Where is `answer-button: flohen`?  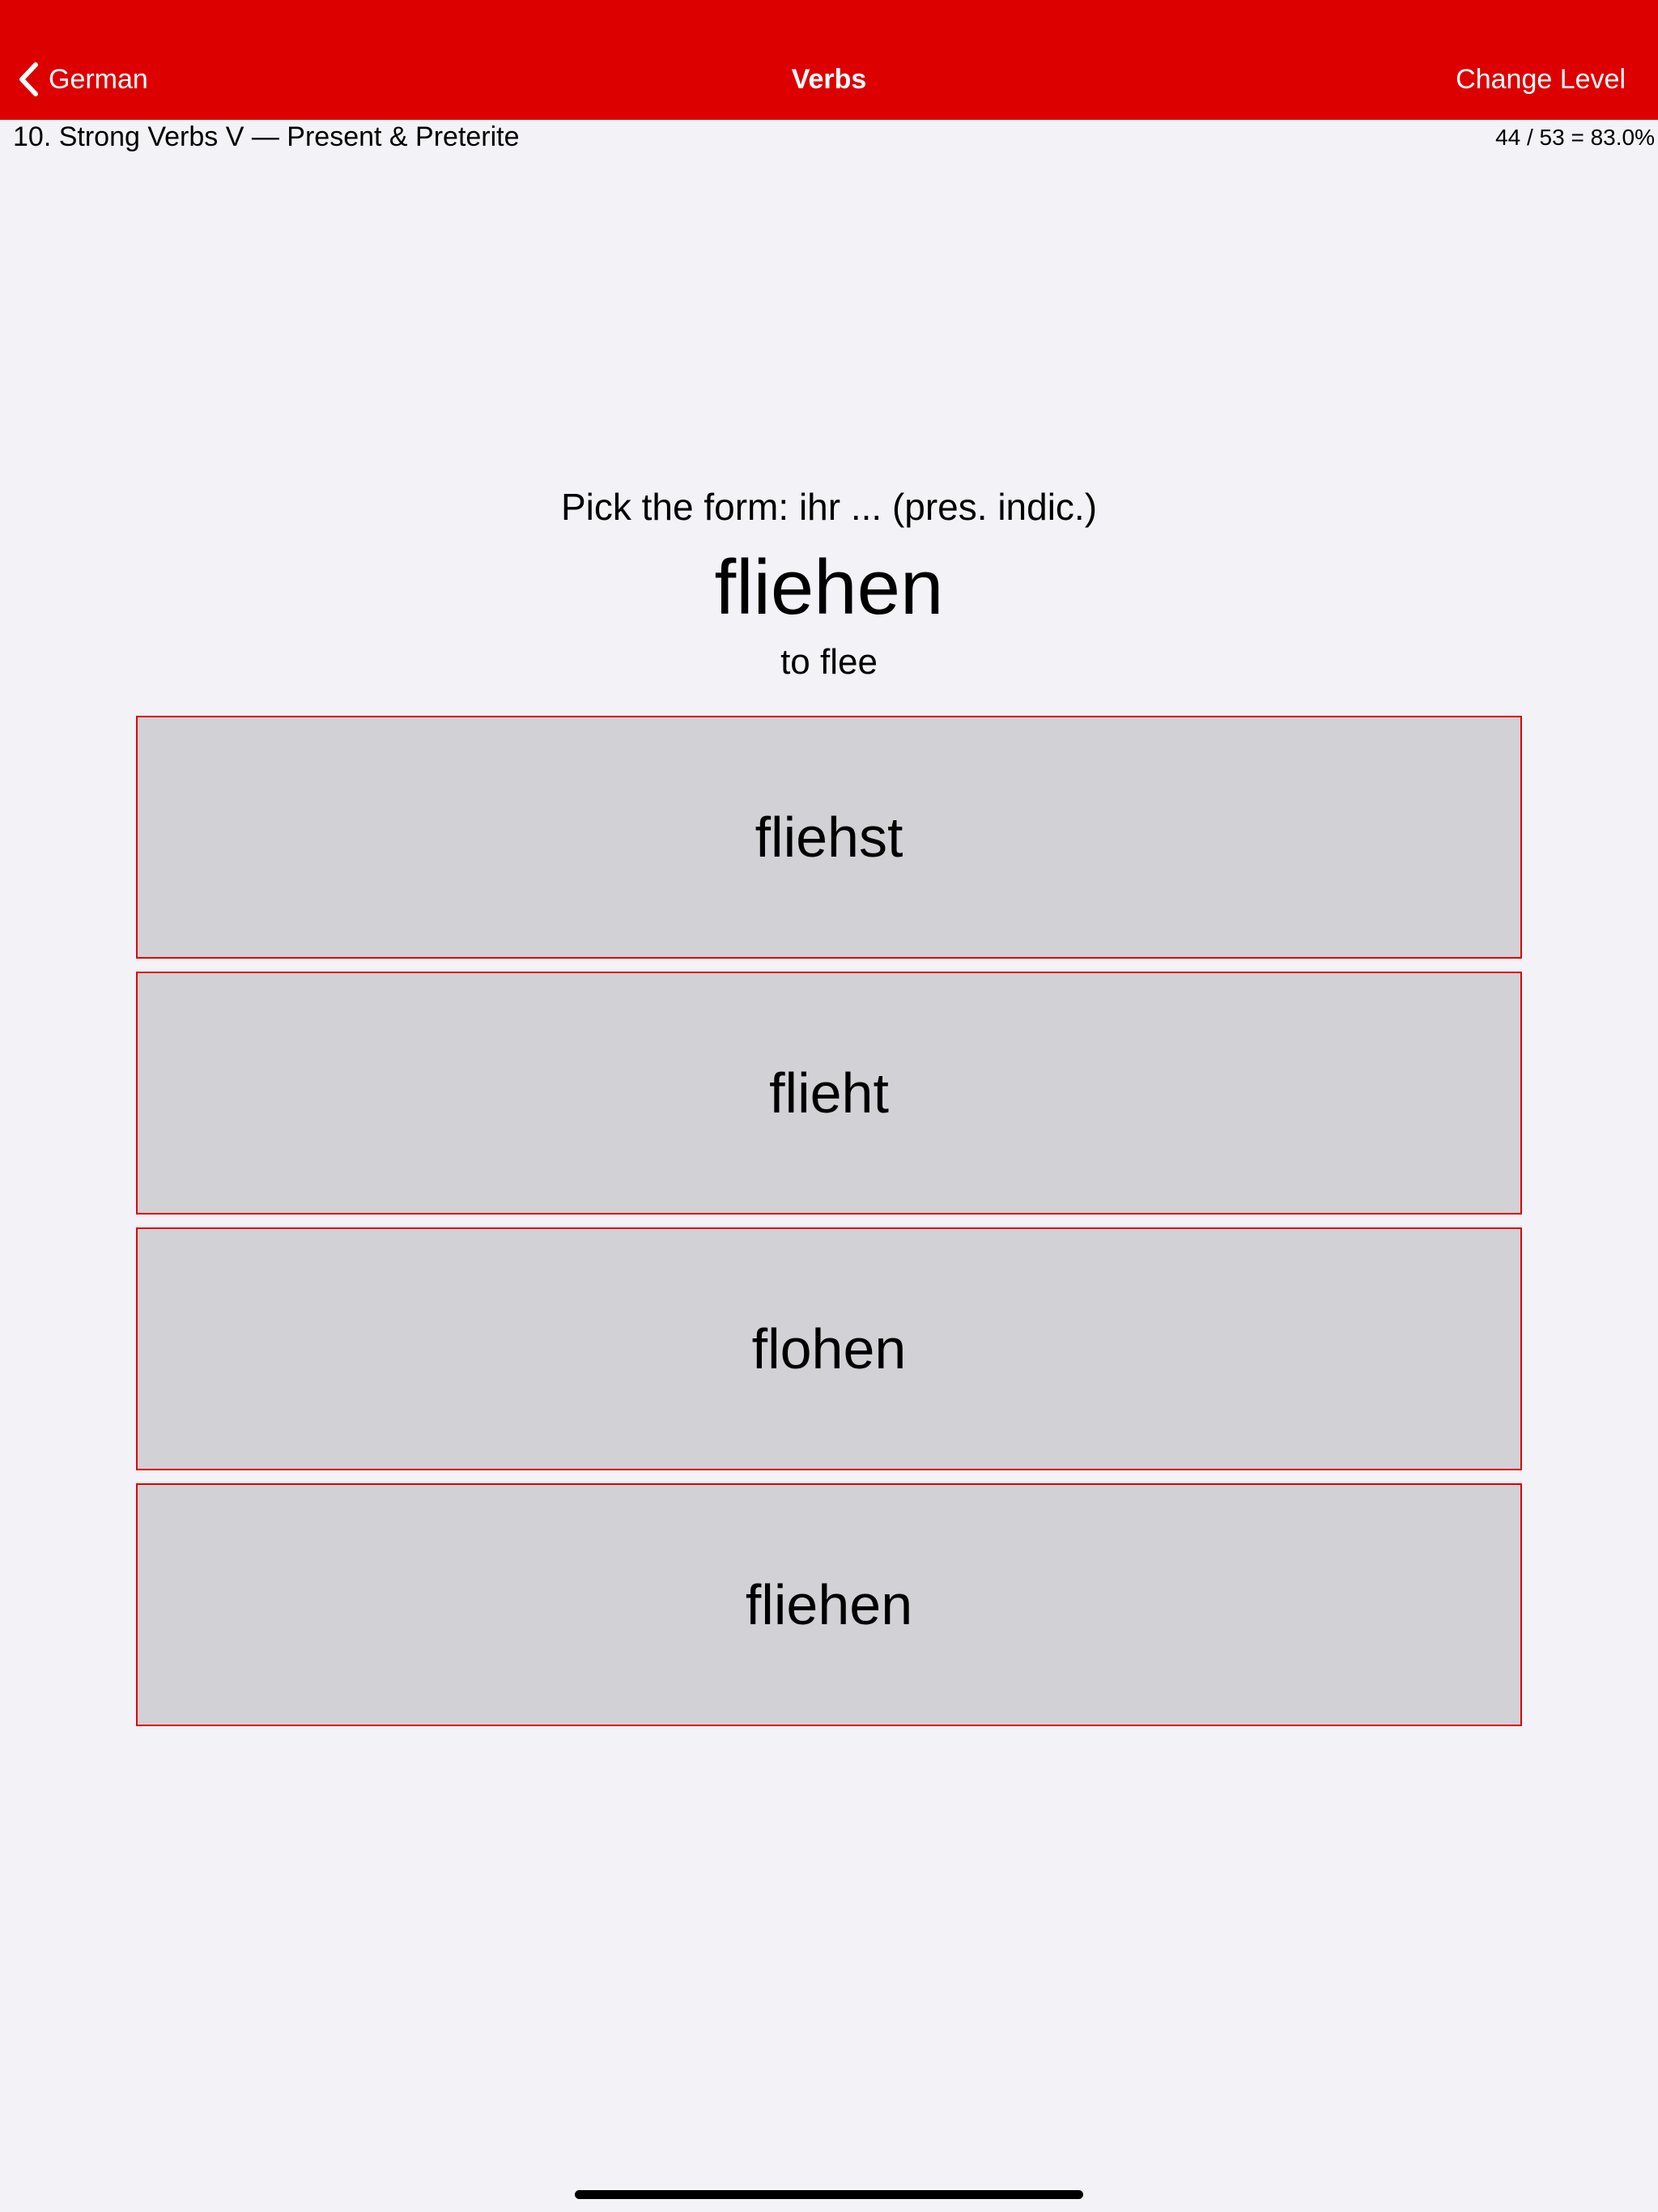
answer-button: flohen is located at coordinates (829, 1348).